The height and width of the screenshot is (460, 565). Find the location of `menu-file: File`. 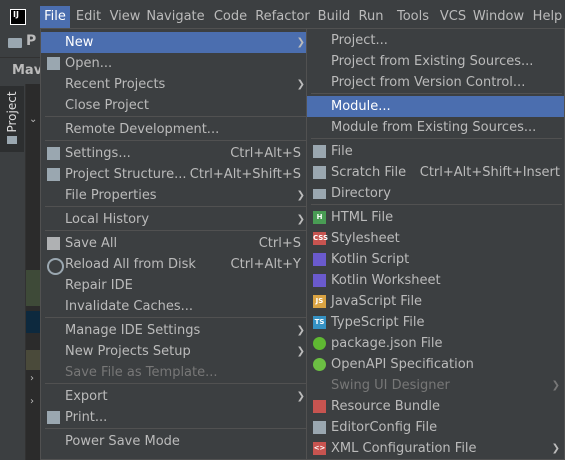

menu-file: File is located at coordinates (55, 17).